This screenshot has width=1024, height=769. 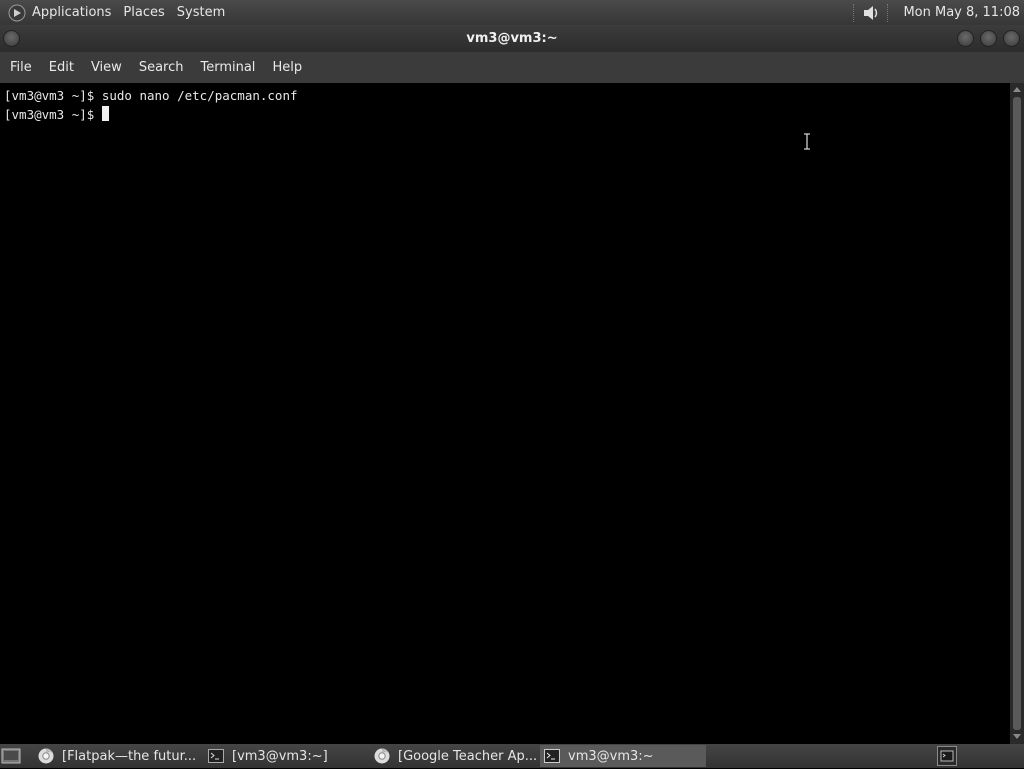 I want to click on scrollbar-thumb, so click(x=1017, y=413).